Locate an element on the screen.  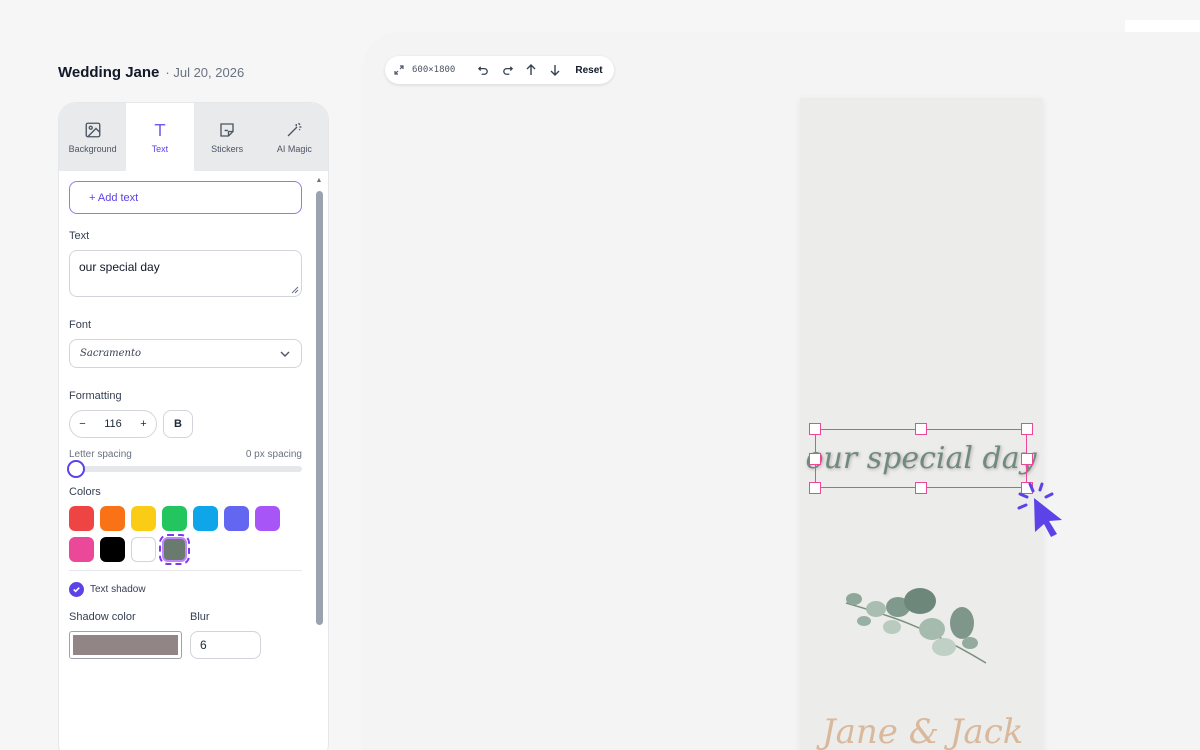
redo-icon is located at coordinates (507, 70).